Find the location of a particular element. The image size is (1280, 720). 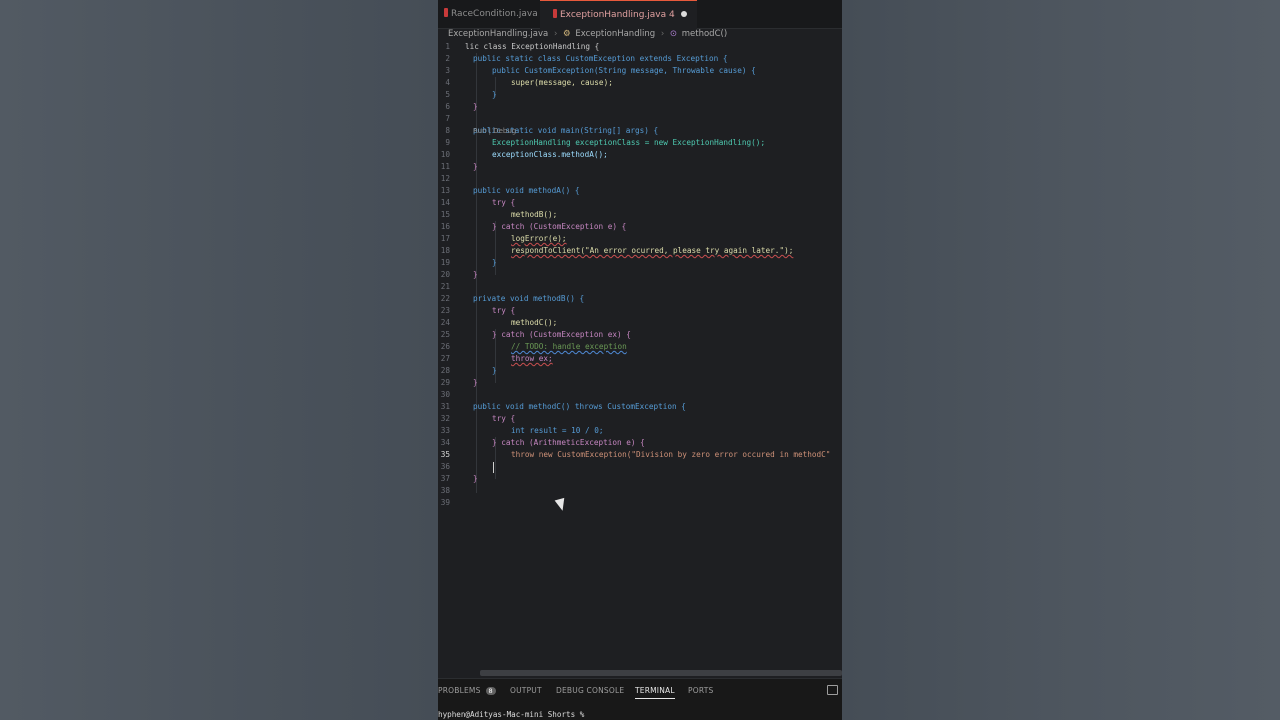

tab-debug-console: DEBUG CONSOLE is located at coordinates (590, 690).